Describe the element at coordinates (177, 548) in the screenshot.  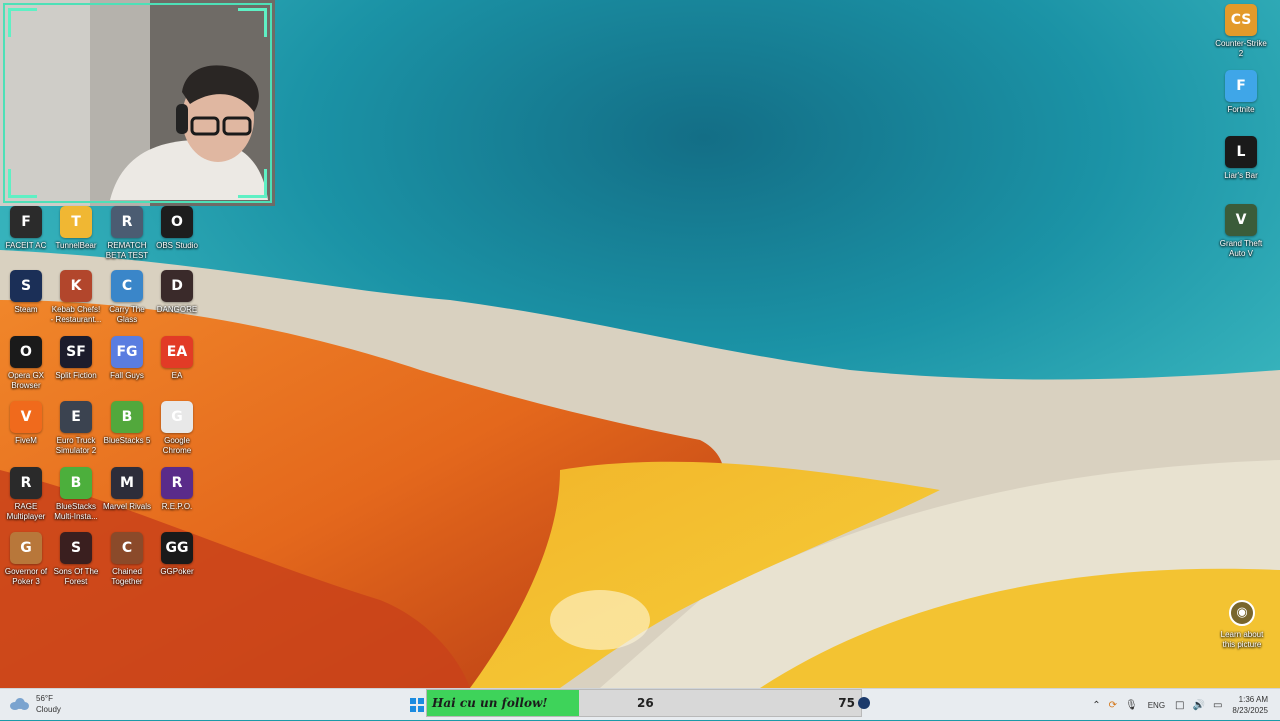
I see `ggpoker-icon: GG` at that location.